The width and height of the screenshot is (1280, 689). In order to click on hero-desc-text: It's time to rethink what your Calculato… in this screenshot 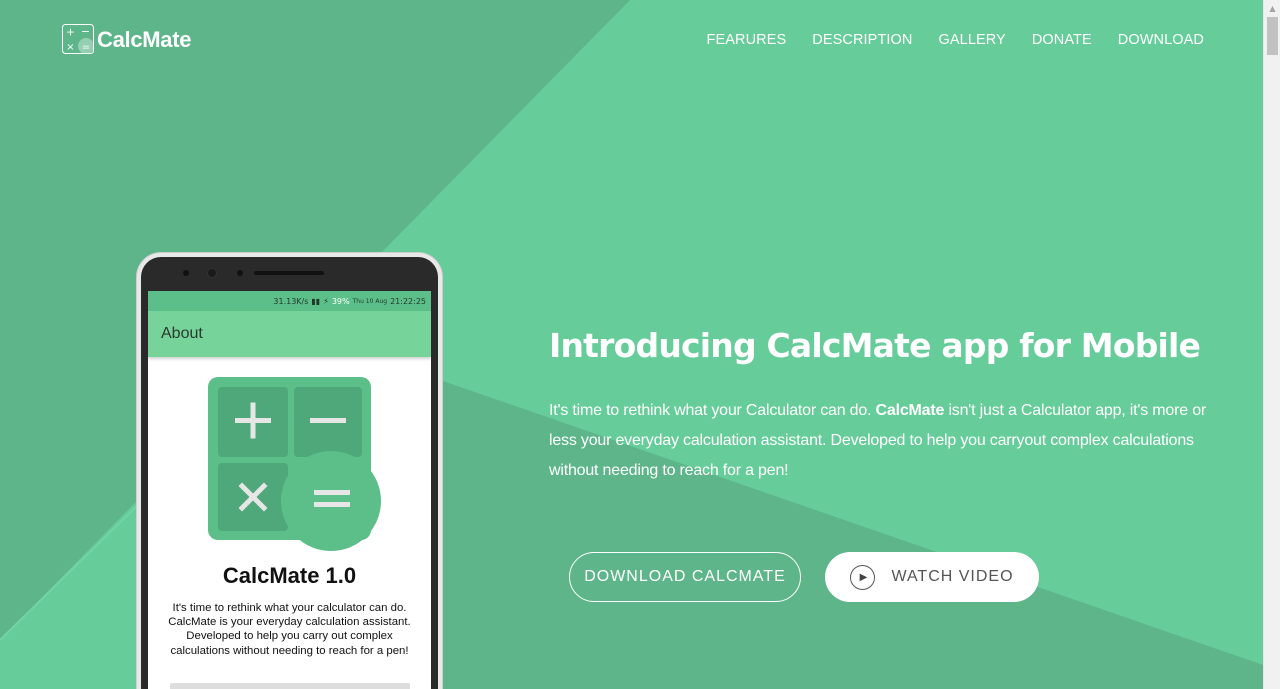, I will do `click(712, 410)`.